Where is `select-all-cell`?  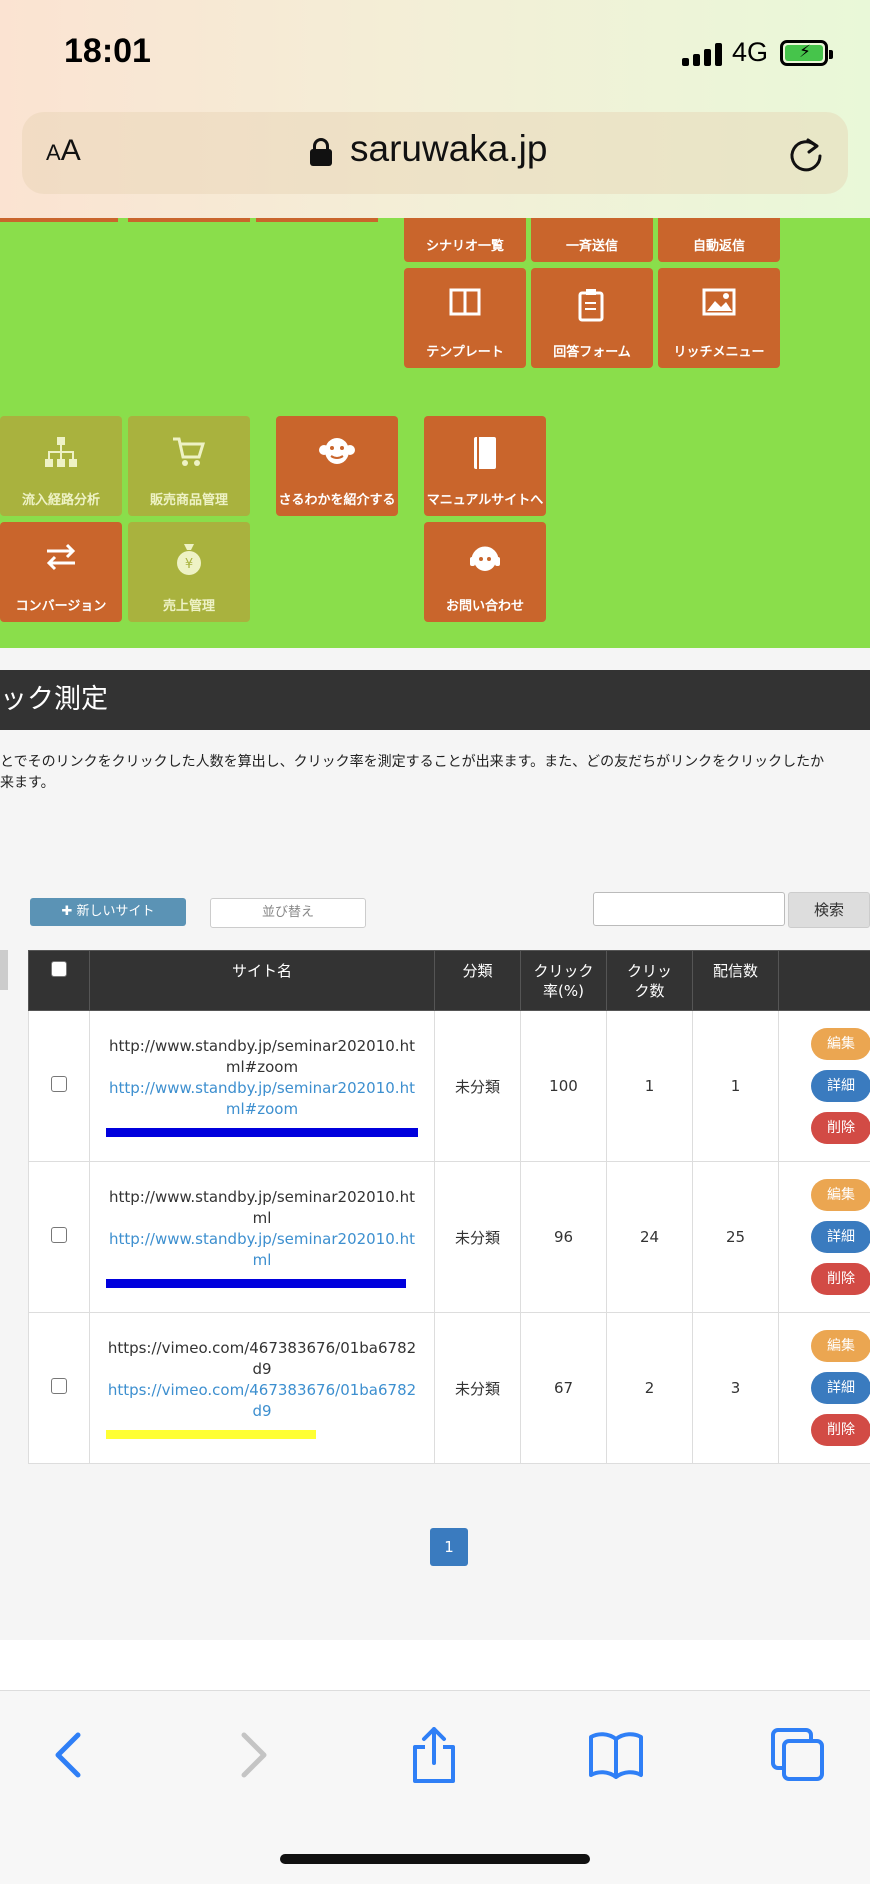 select-all-cell is located at coordinates (59, 980).